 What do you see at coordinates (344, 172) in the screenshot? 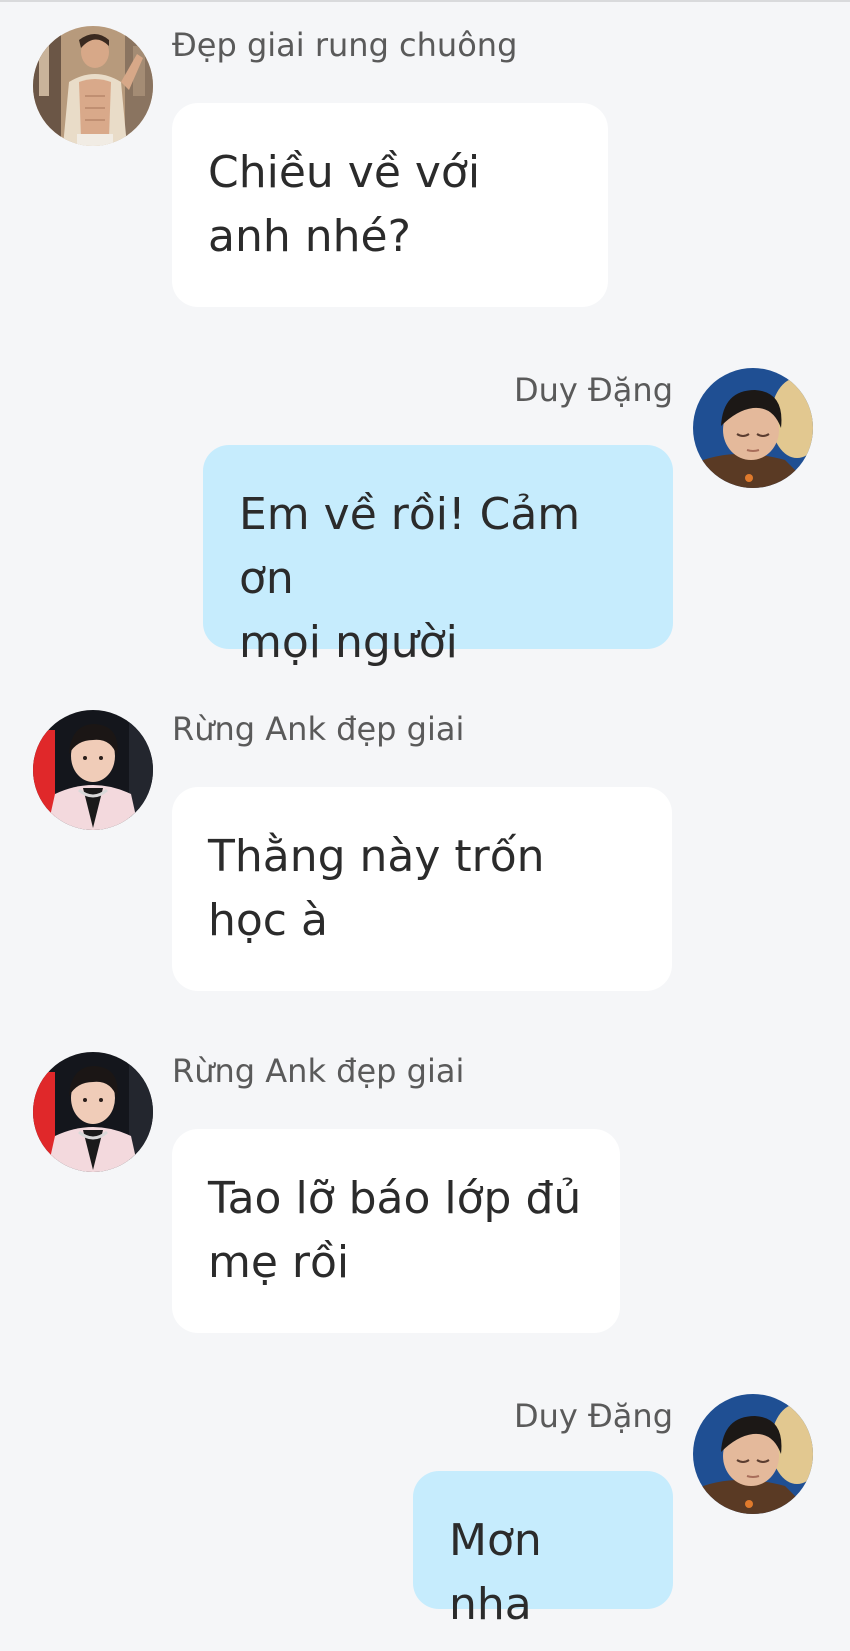
I see `message-text-line: Chiều về với` at bounding box center [344, 172].